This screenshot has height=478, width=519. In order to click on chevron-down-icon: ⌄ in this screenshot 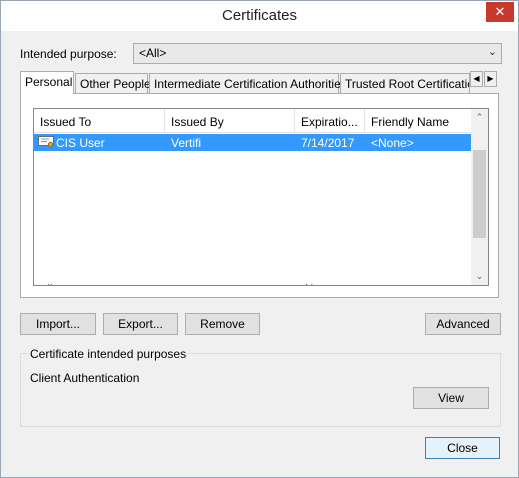, I will do `click(492, 52)`.